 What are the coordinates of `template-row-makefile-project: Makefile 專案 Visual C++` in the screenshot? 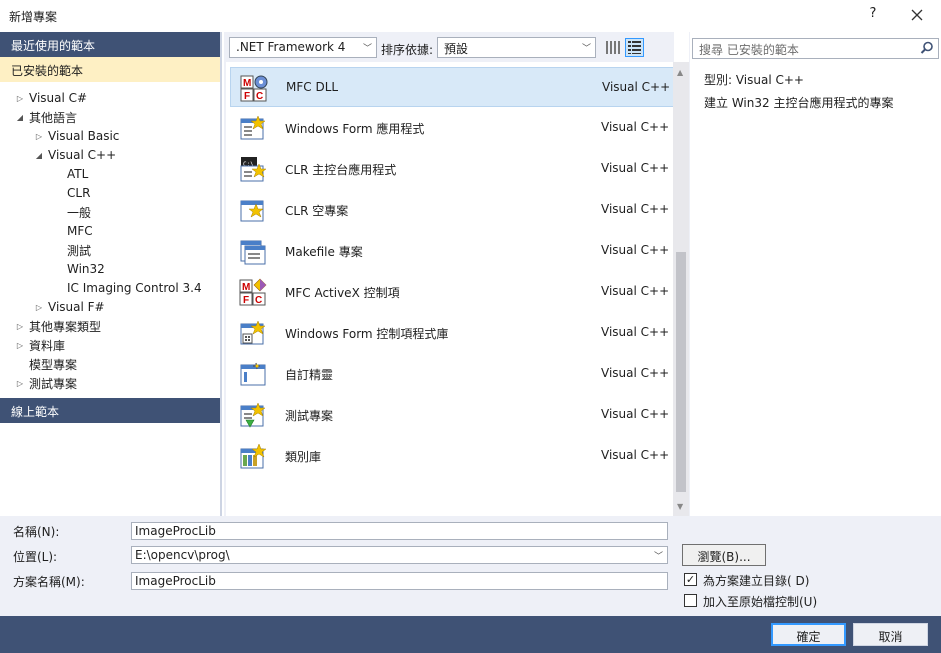 It's located at (452, 251).